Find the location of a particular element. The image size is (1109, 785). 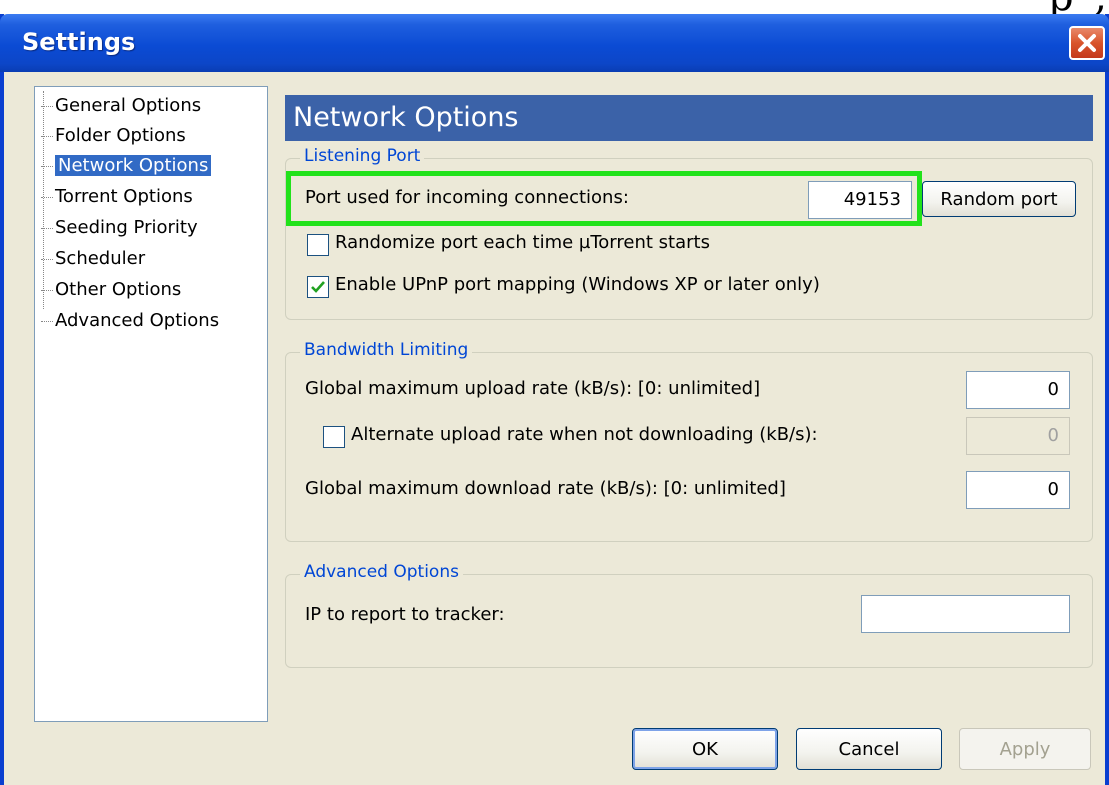

nav-item-torrent-options: Torrent Options is located at coordinates (117, 197).